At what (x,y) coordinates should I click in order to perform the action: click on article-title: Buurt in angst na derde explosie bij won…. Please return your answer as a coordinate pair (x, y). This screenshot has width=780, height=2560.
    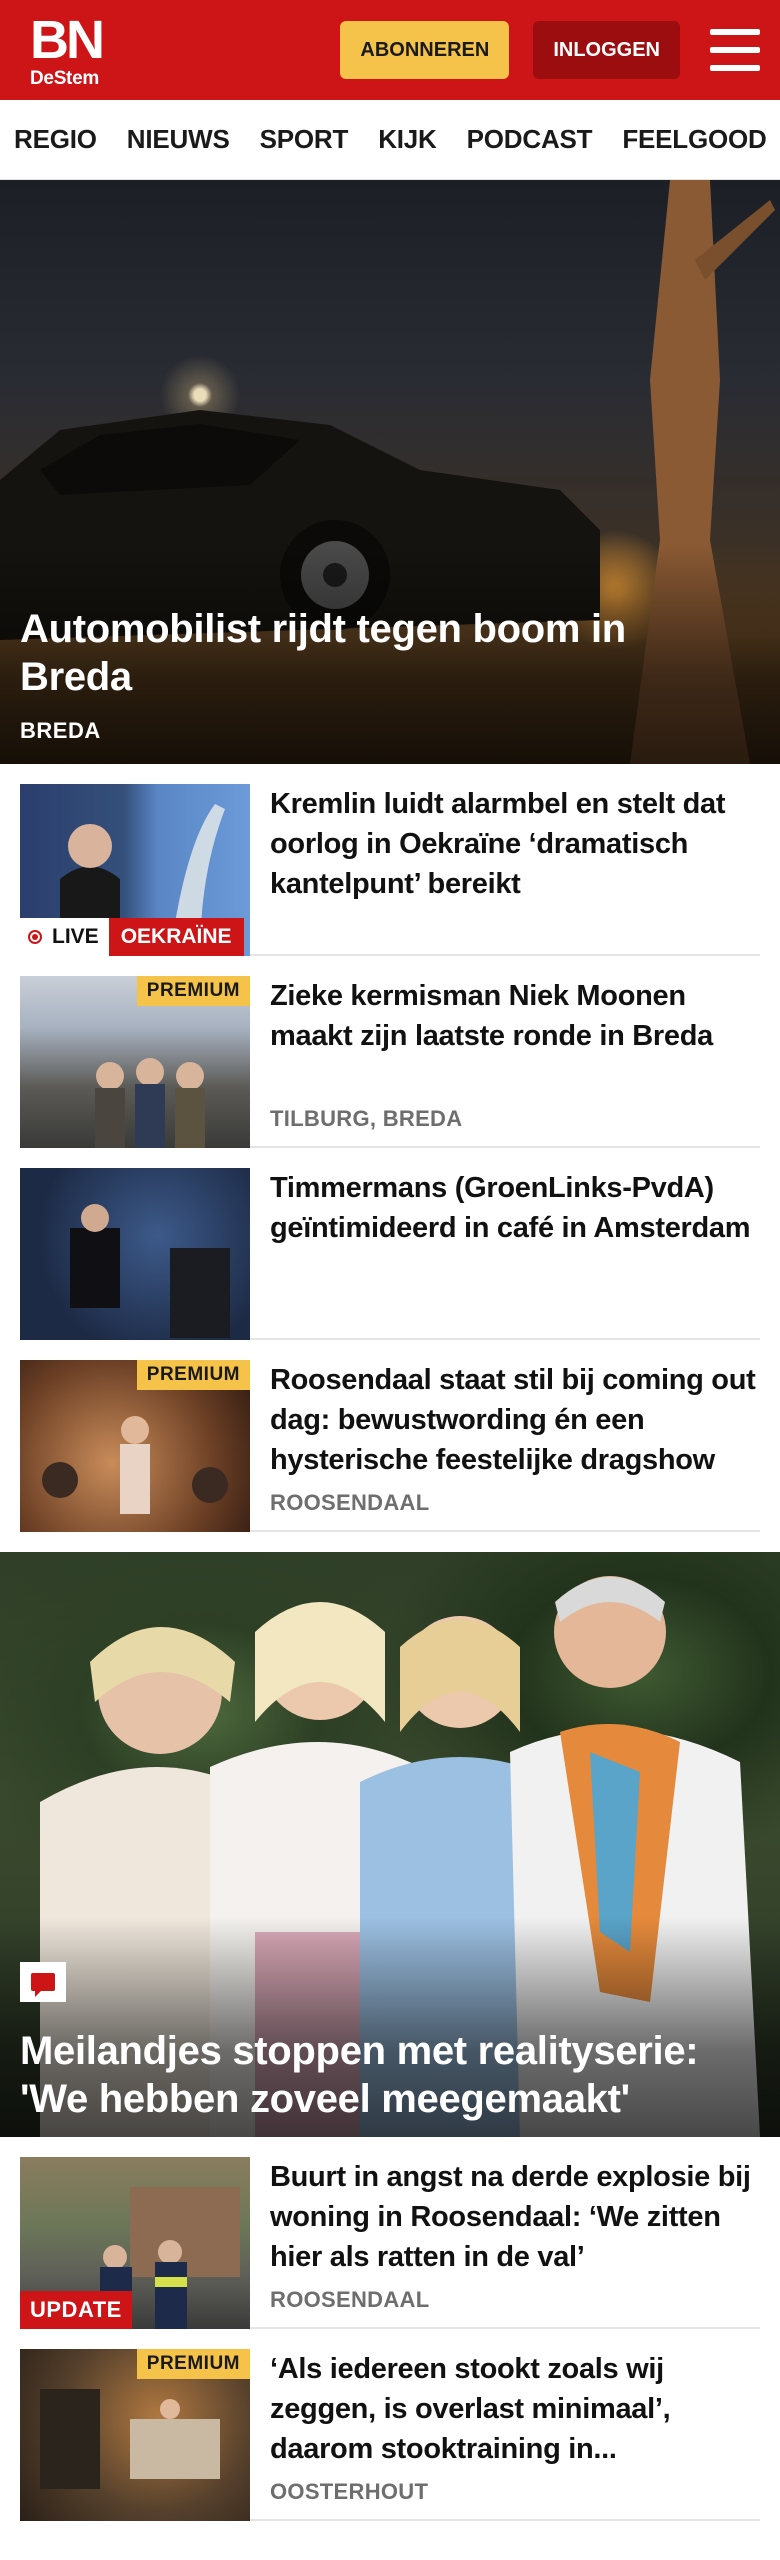
    Looking at the image, I should click on (515, 2217).